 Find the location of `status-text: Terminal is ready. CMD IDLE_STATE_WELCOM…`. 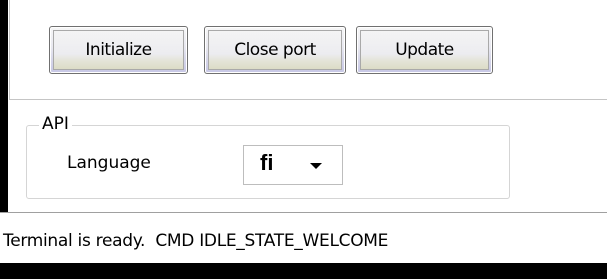

status-text: Terminal is ready. CMD IDLE_STATE_WELCOM… is located at coordinates (196, 241).